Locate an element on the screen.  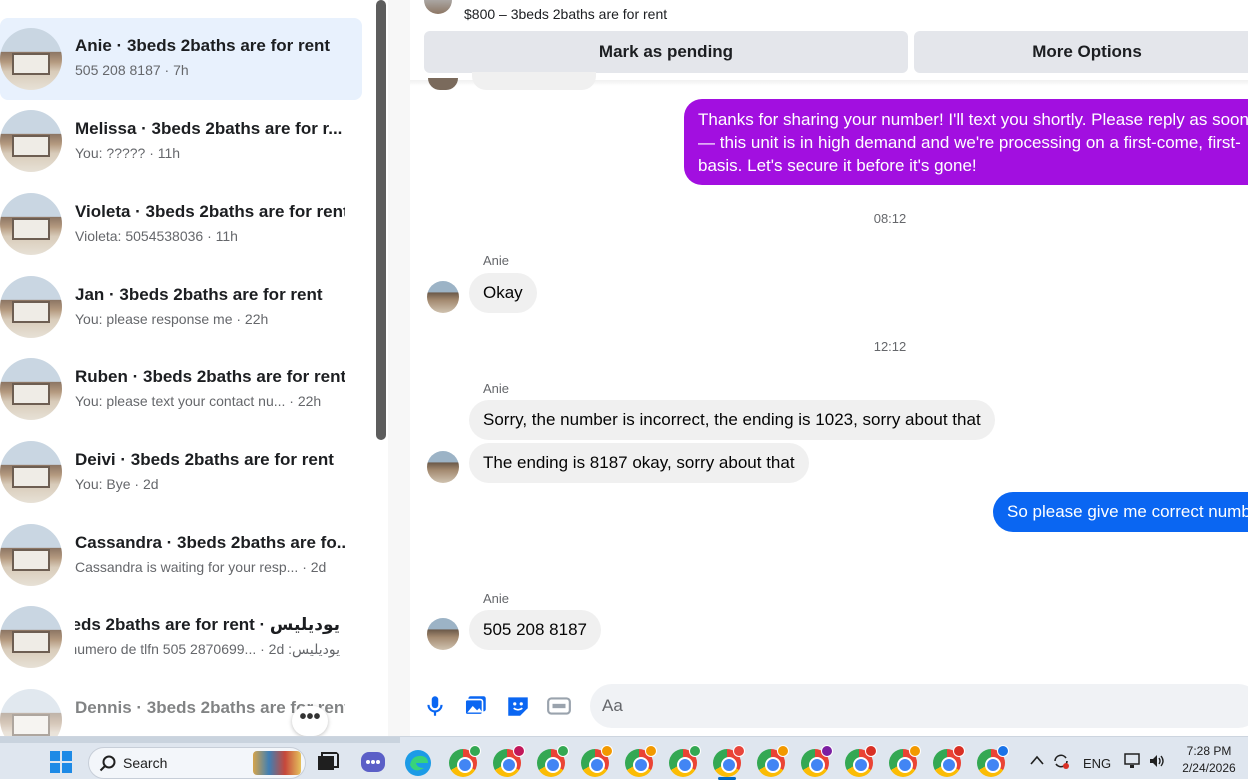
search-label: Search is located at coordinates (145, 763).